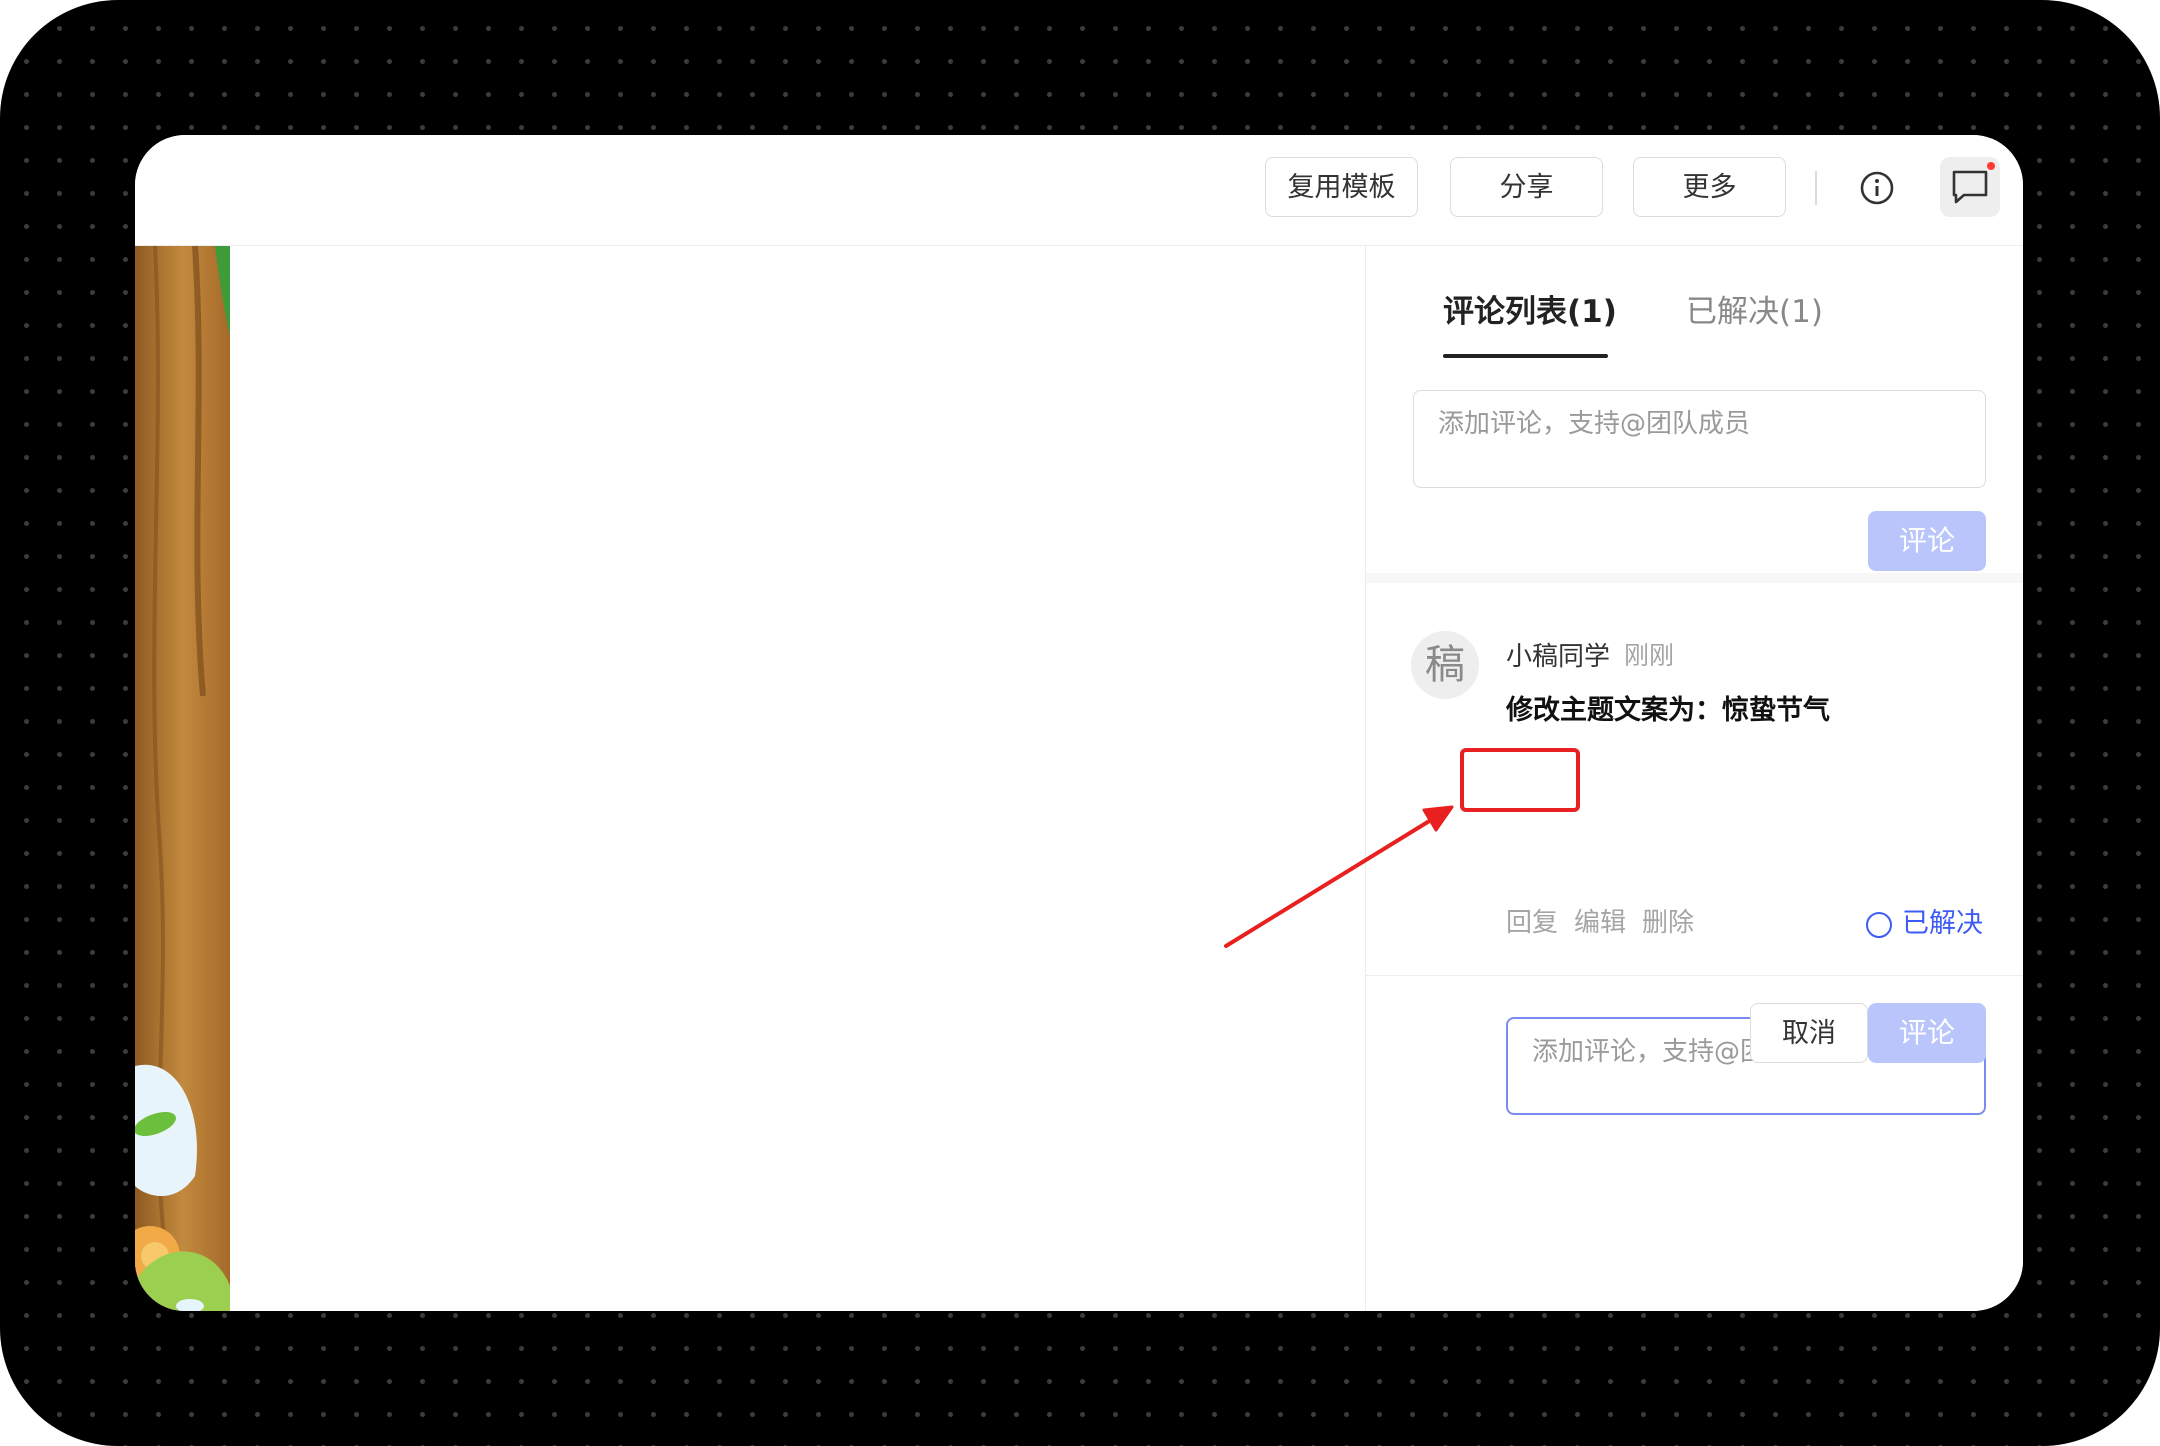  Describe the element at coordinates (1339, 876) in the screenshot. I see `annotation-arrow-icon` at that location.